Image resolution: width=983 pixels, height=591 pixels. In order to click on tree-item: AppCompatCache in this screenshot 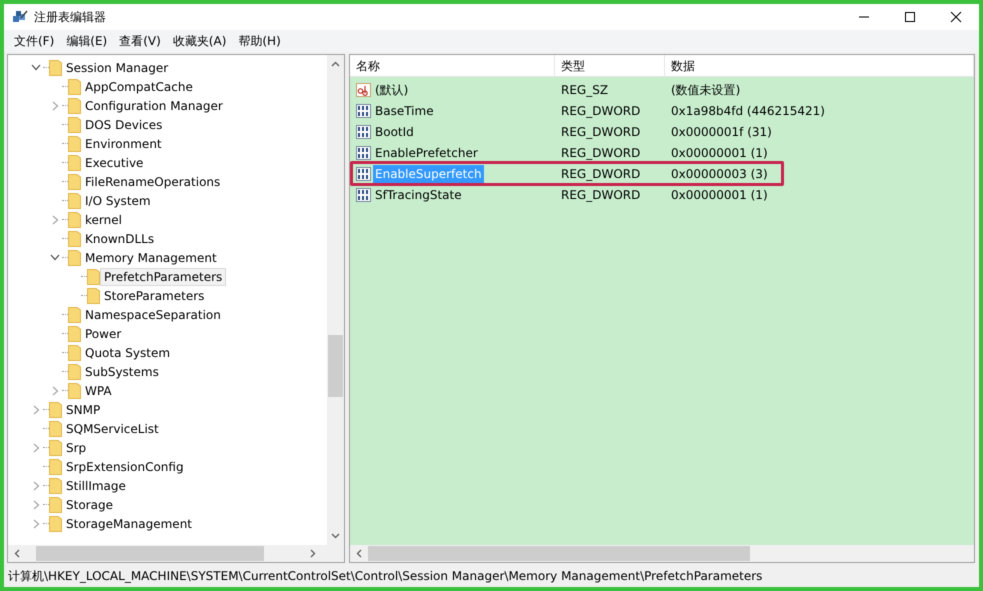, I will do `click(139, 87)`.